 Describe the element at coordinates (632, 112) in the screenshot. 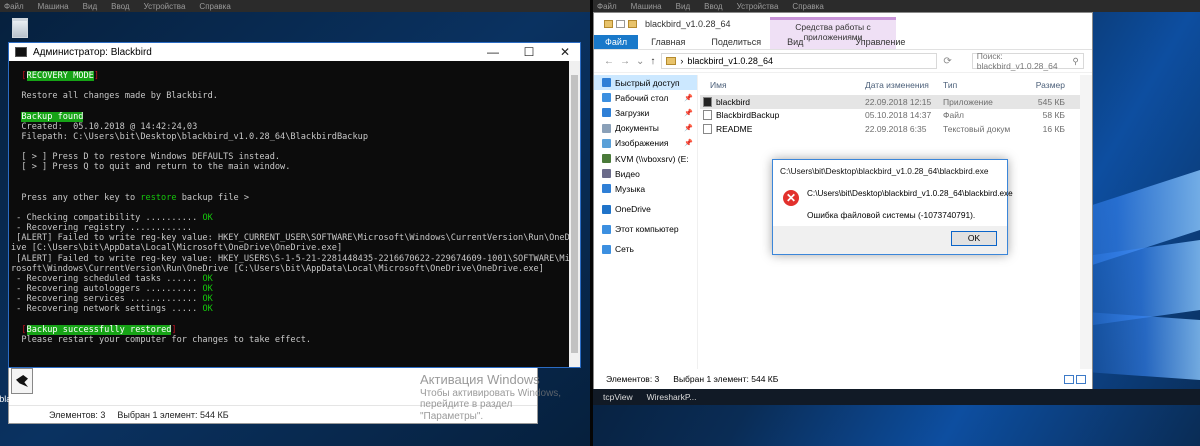

I see `nav-item-label: Загрузки` at that location.